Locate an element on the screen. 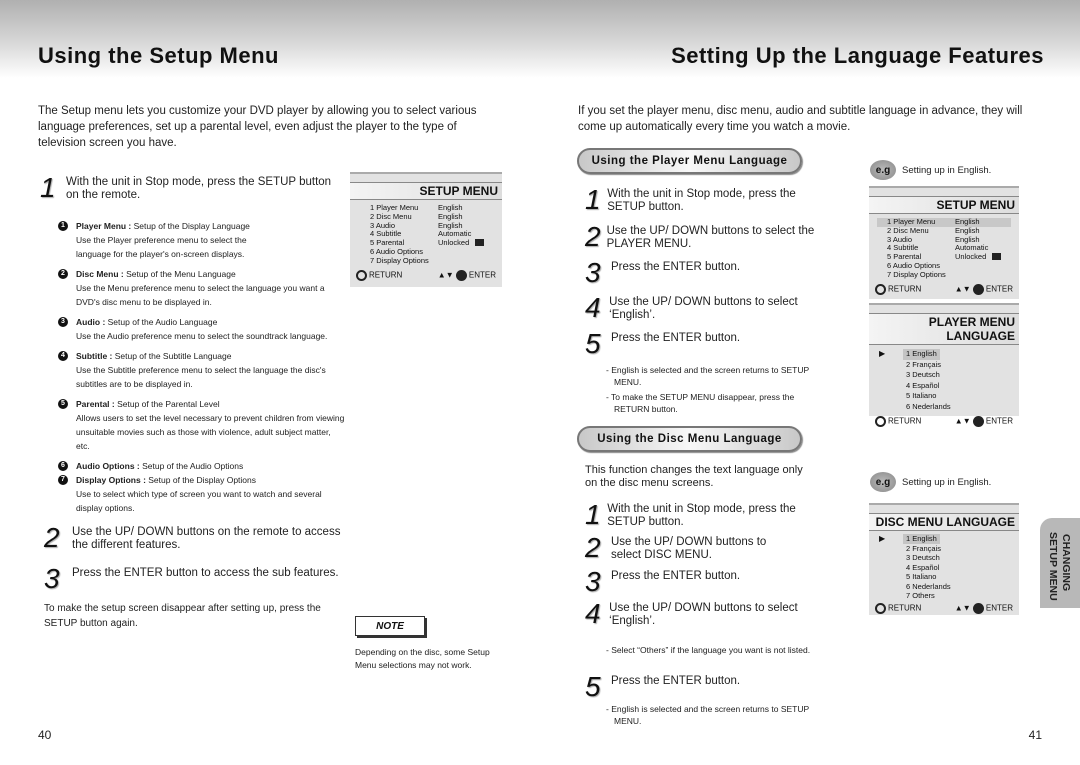  side-tab-line2: SETUP MENU is located at coordinates (1053, 566).